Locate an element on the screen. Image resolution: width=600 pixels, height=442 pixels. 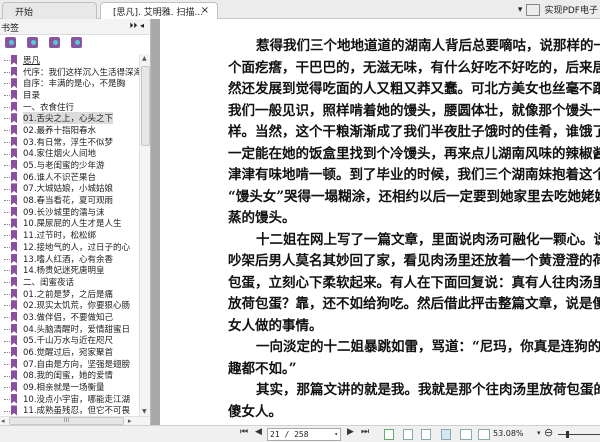
bookmark-item: 02.最养十指阳春水 is located at coordinates (69, 130).